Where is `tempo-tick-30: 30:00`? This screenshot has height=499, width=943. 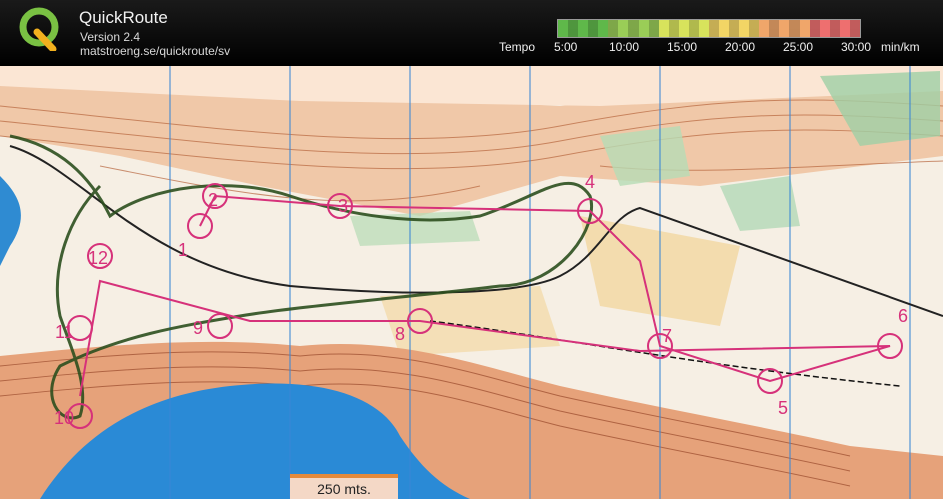
tempo-tick-30: 30:00 is located at coordinates (856, 47).